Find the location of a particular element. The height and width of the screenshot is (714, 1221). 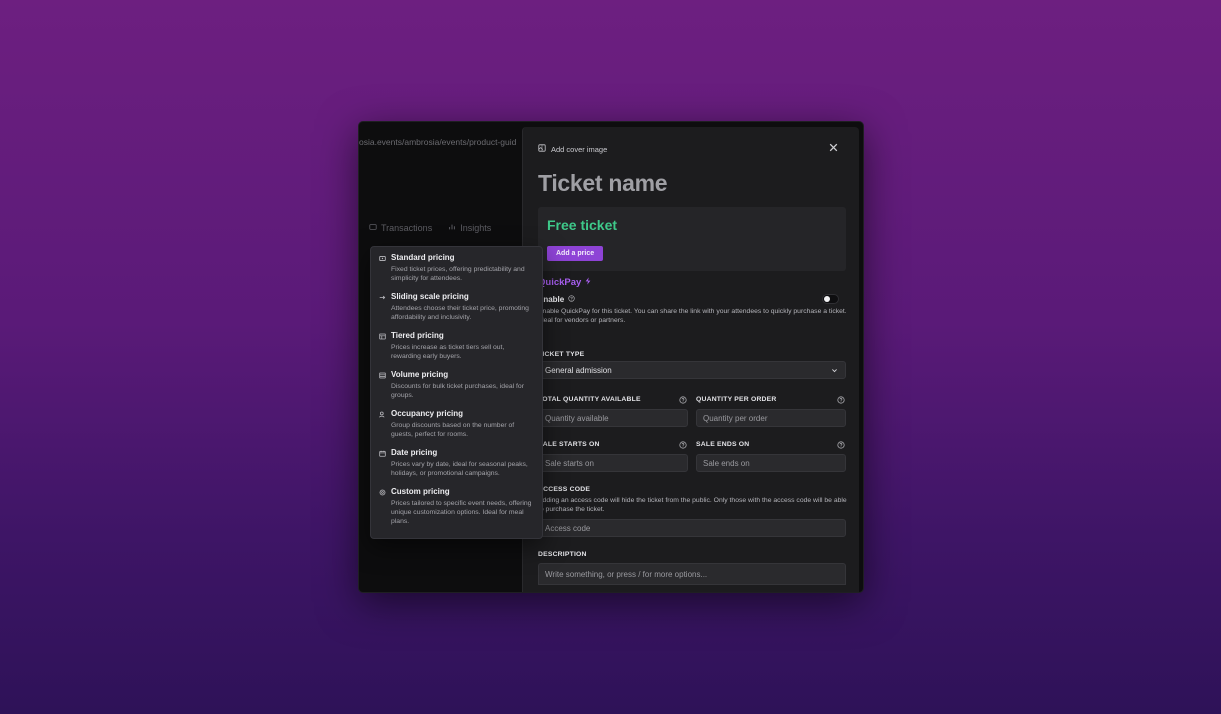

description-label: DESCRIPTION is located at coordinates (562, 554).